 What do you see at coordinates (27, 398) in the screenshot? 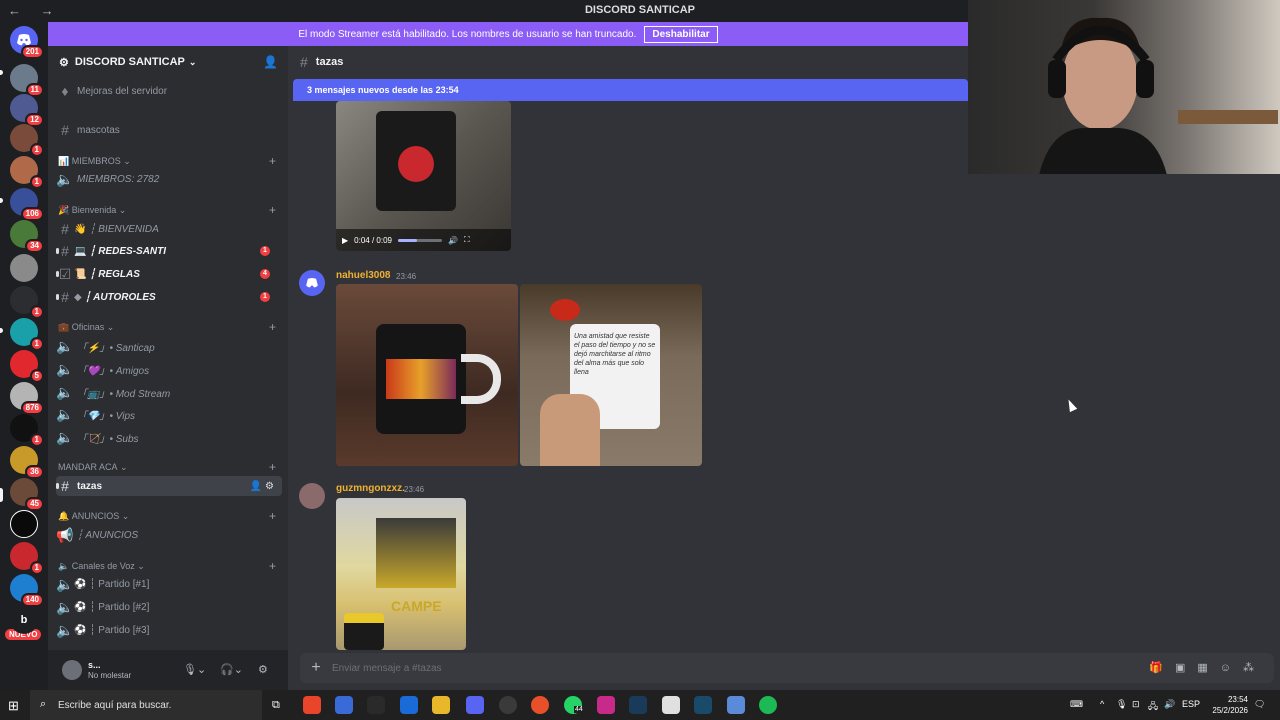
I see `server-icon: 876` at bounding box center [27, 398].